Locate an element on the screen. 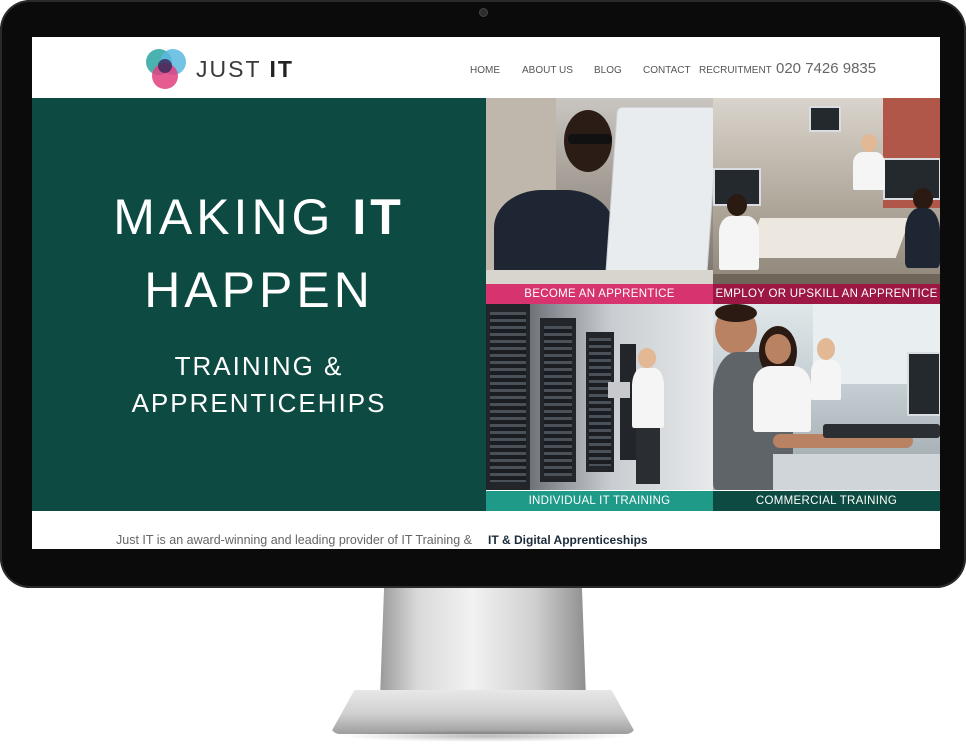 The width and height of the screenshot is (966, 747). logo-text-light: JUST is located at coordinates (229, 68).